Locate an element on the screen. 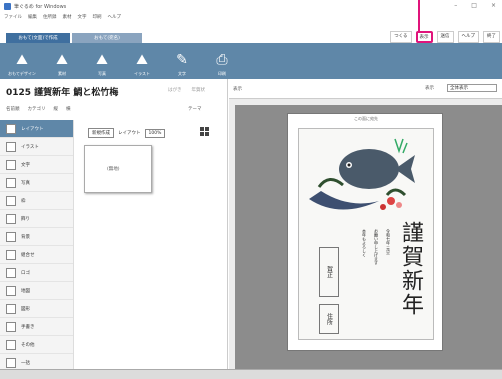 This screenshot has height=379, width=502. menu-material: 素材 is located at coordinates (67, 17).